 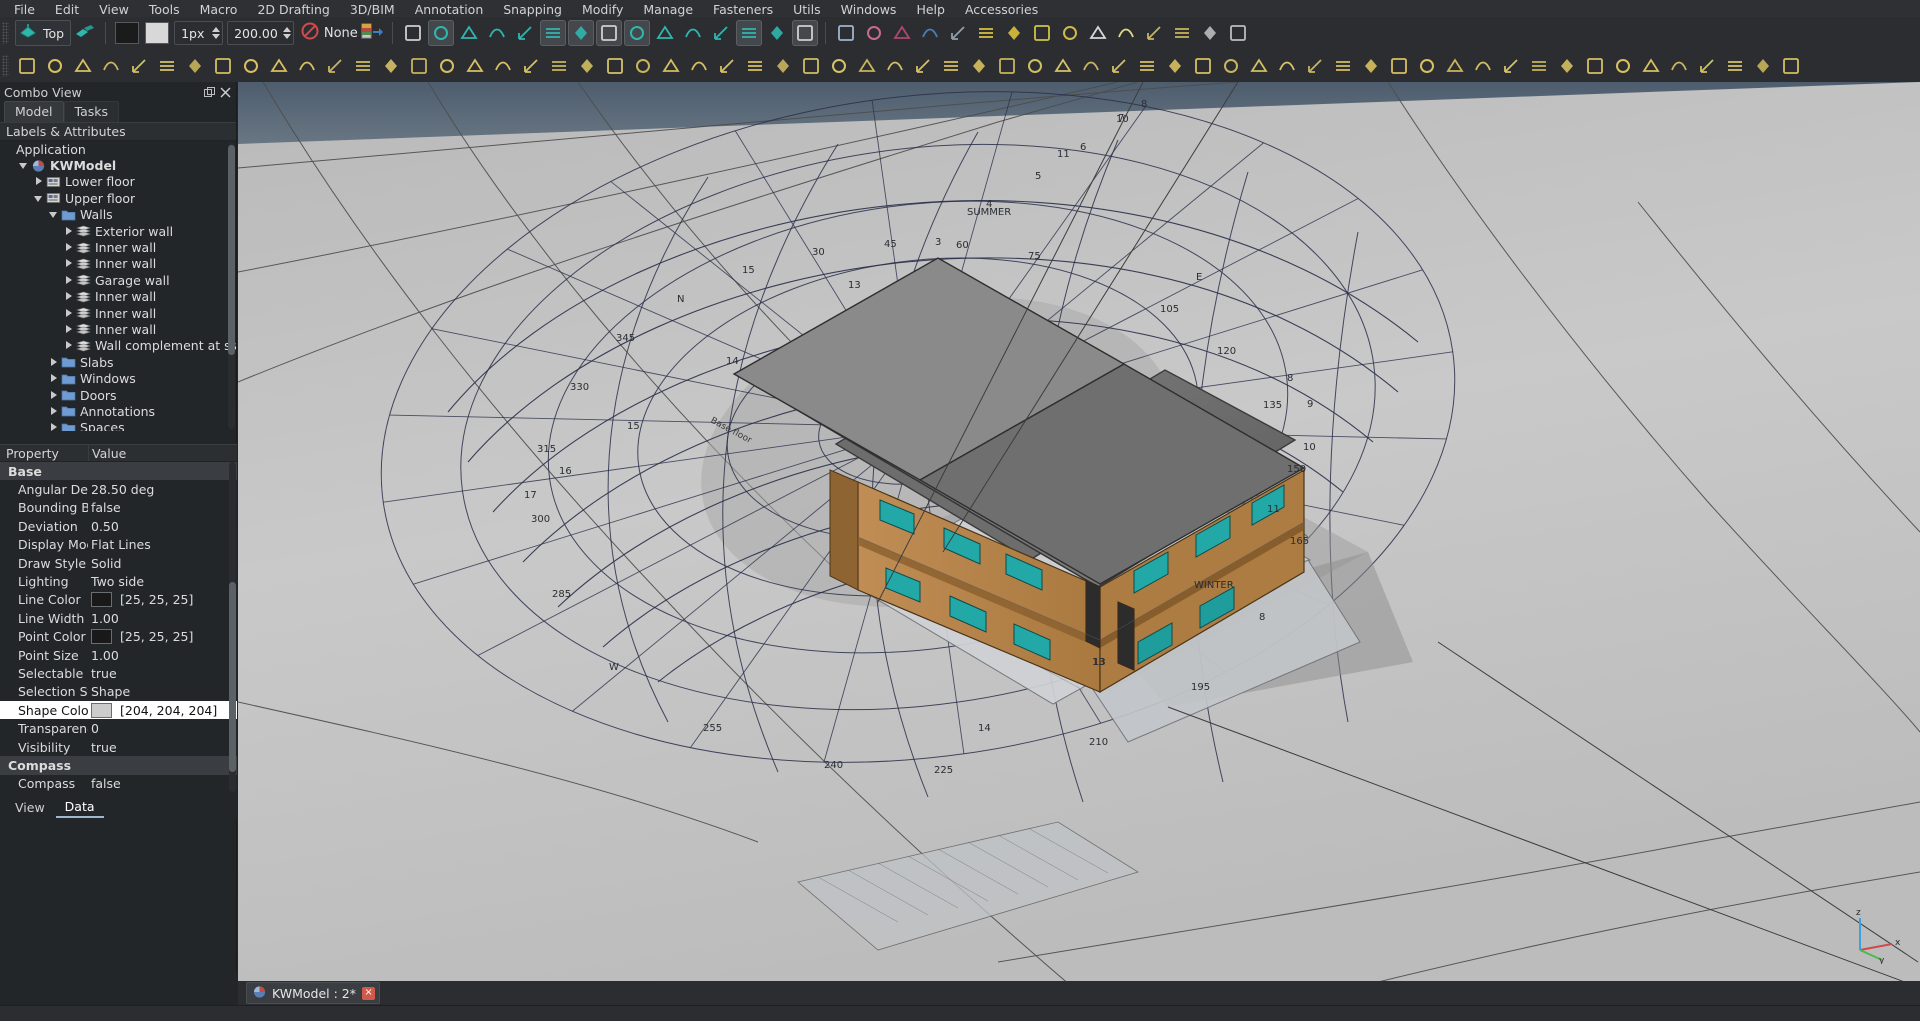 I want to click on menu-accessories: Accessories, so click(x=1001, y=10).